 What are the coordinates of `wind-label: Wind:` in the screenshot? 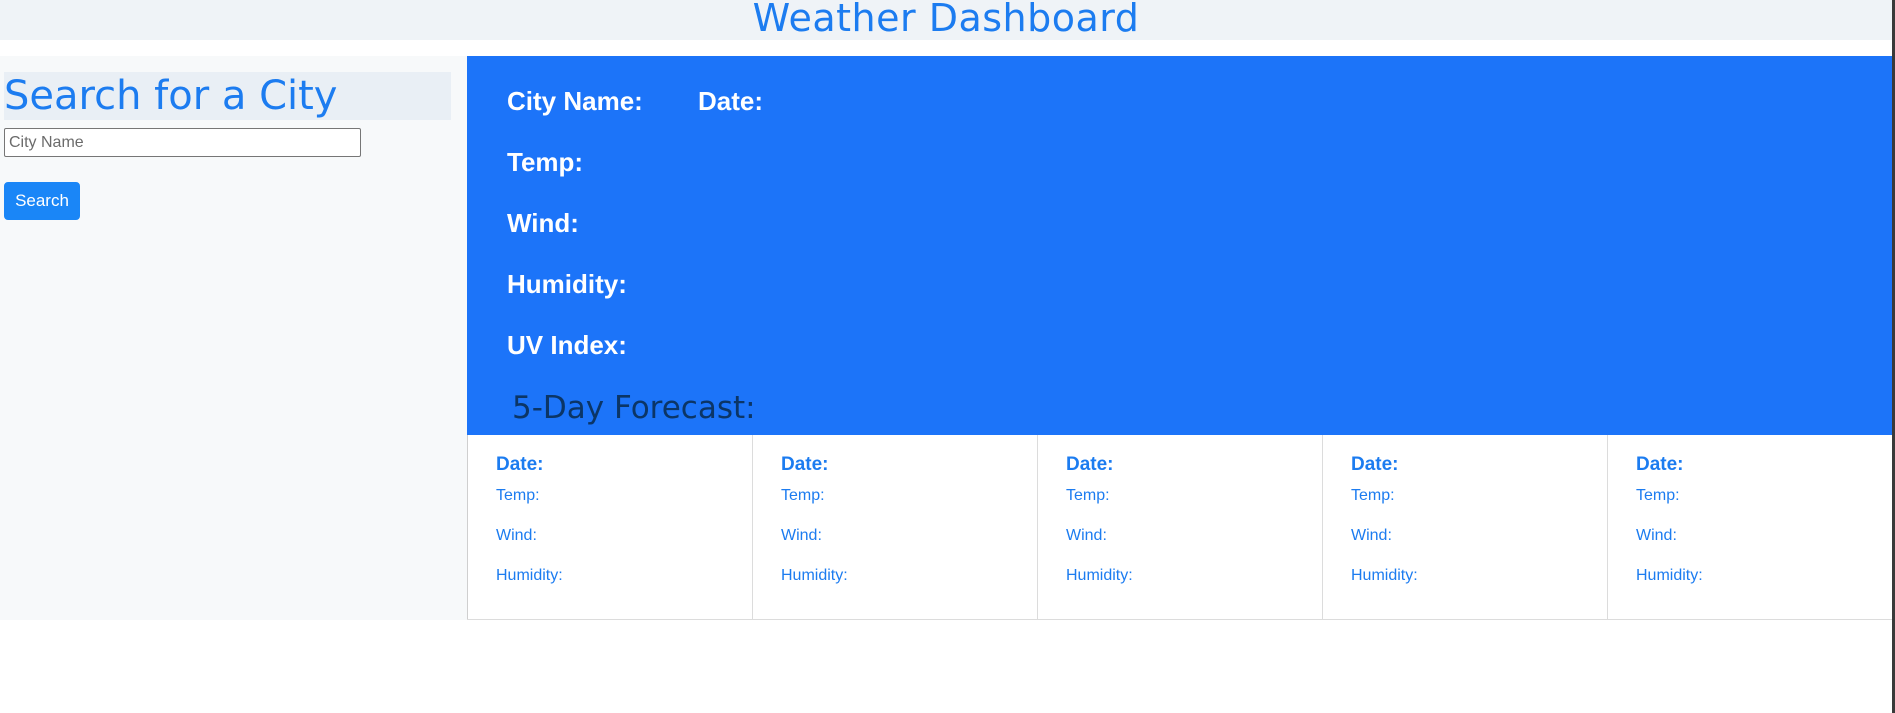 It's located at (543, 223).